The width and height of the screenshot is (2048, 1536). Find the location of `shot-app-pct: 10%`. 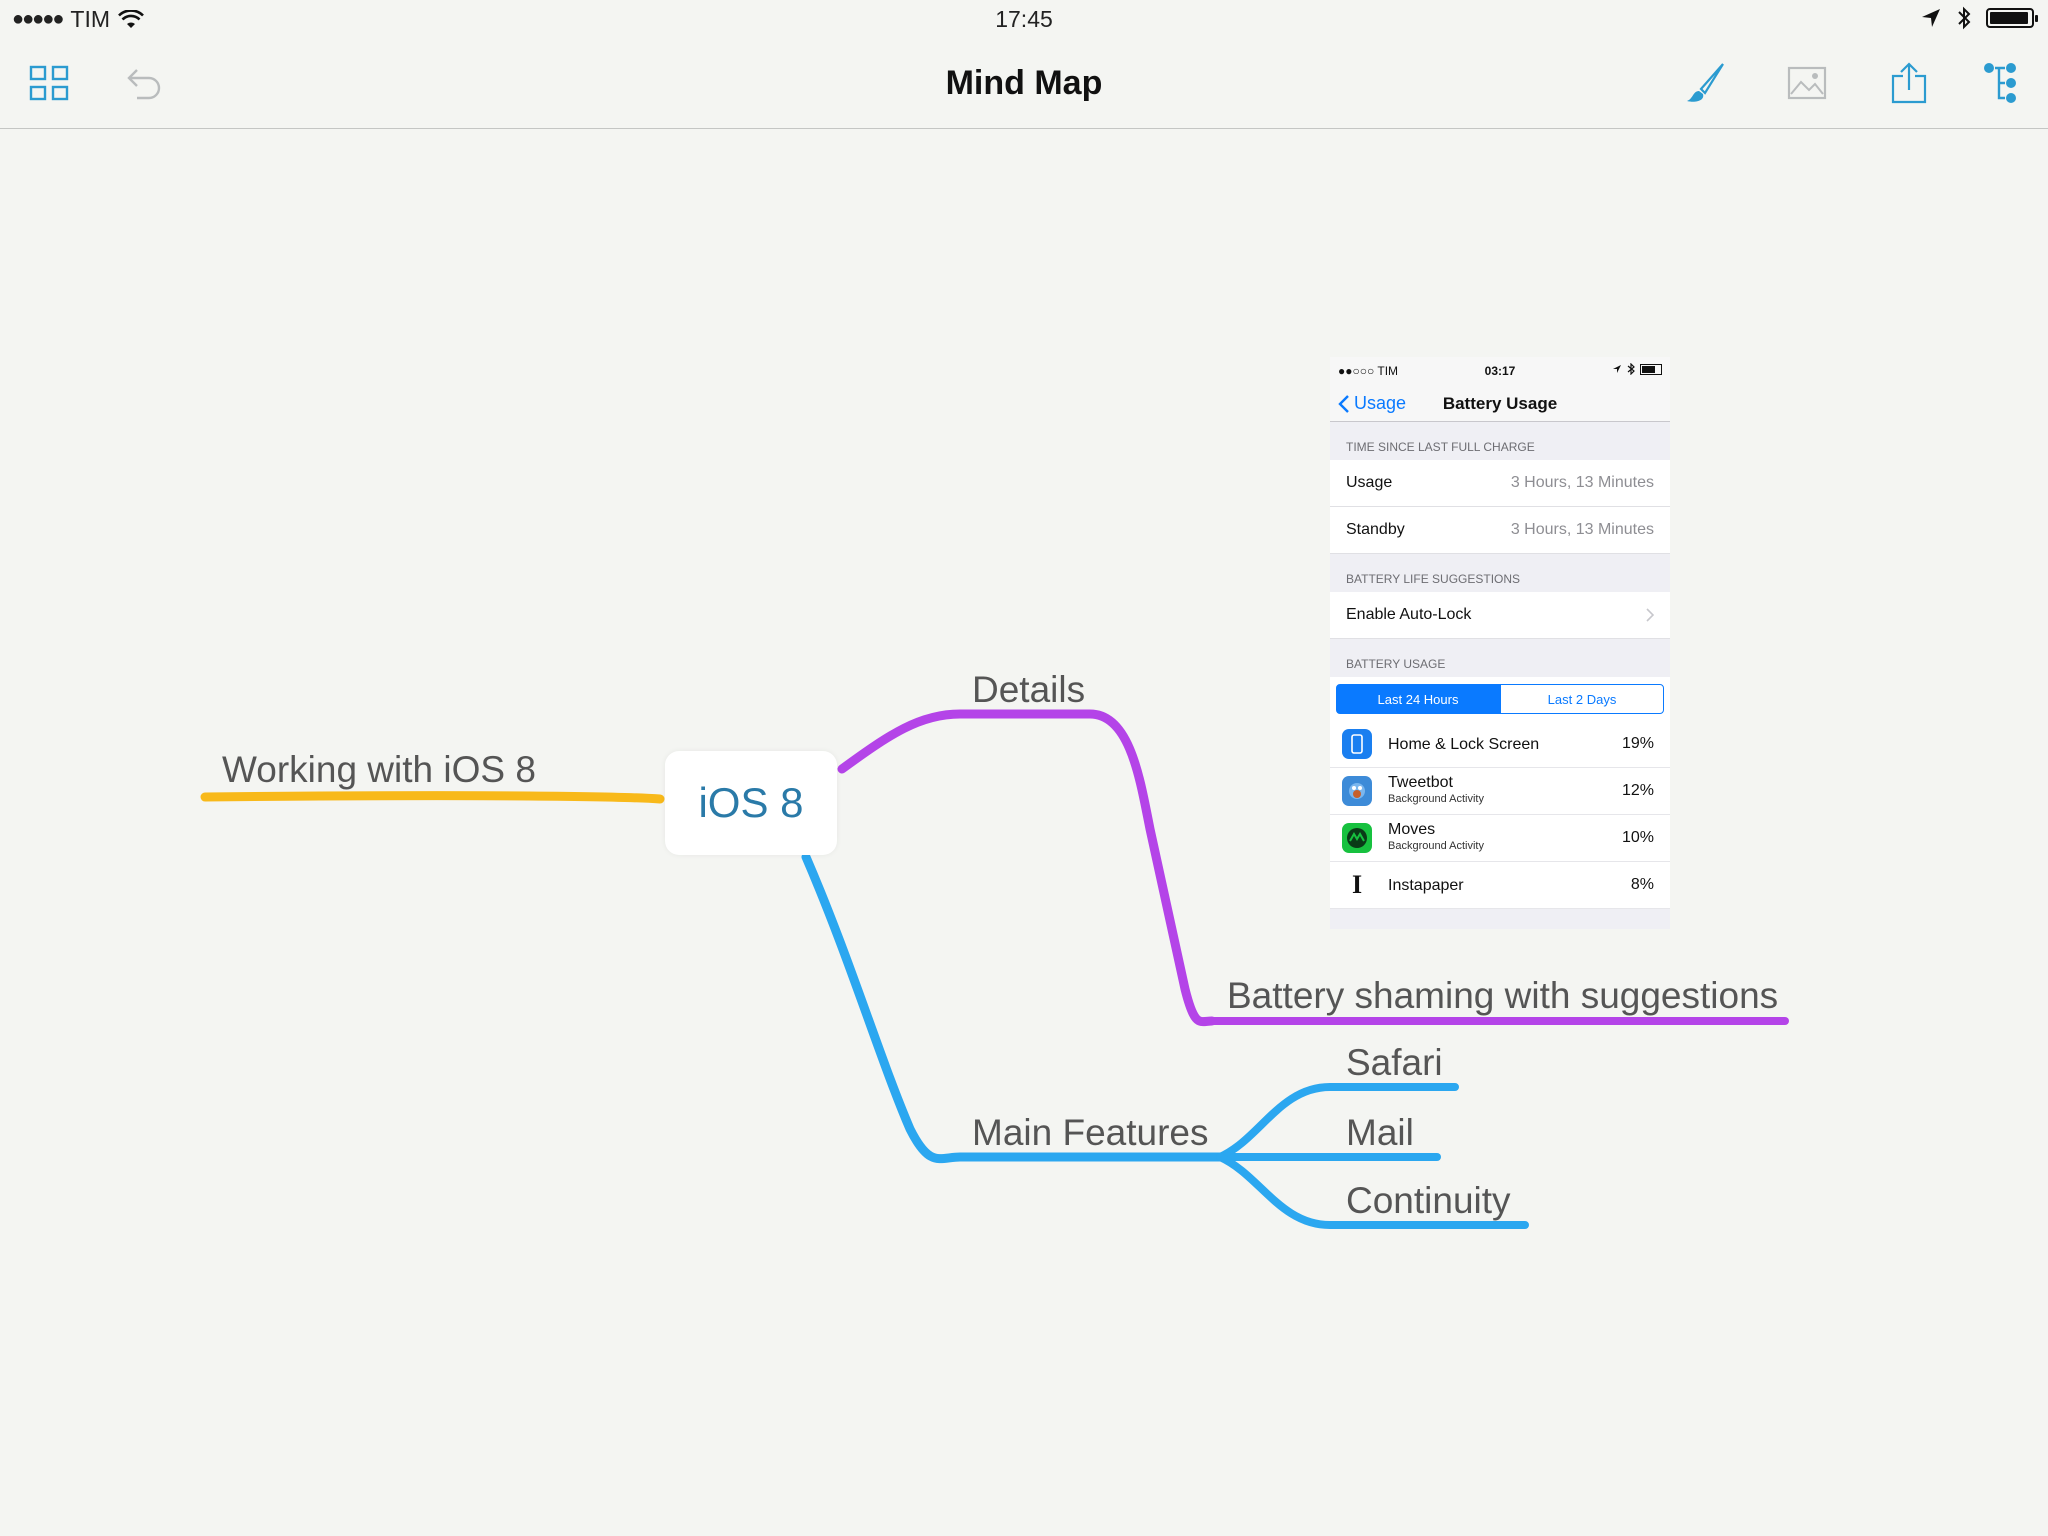

shot-app-pct: 10% is located at coordinates (1637, 837).